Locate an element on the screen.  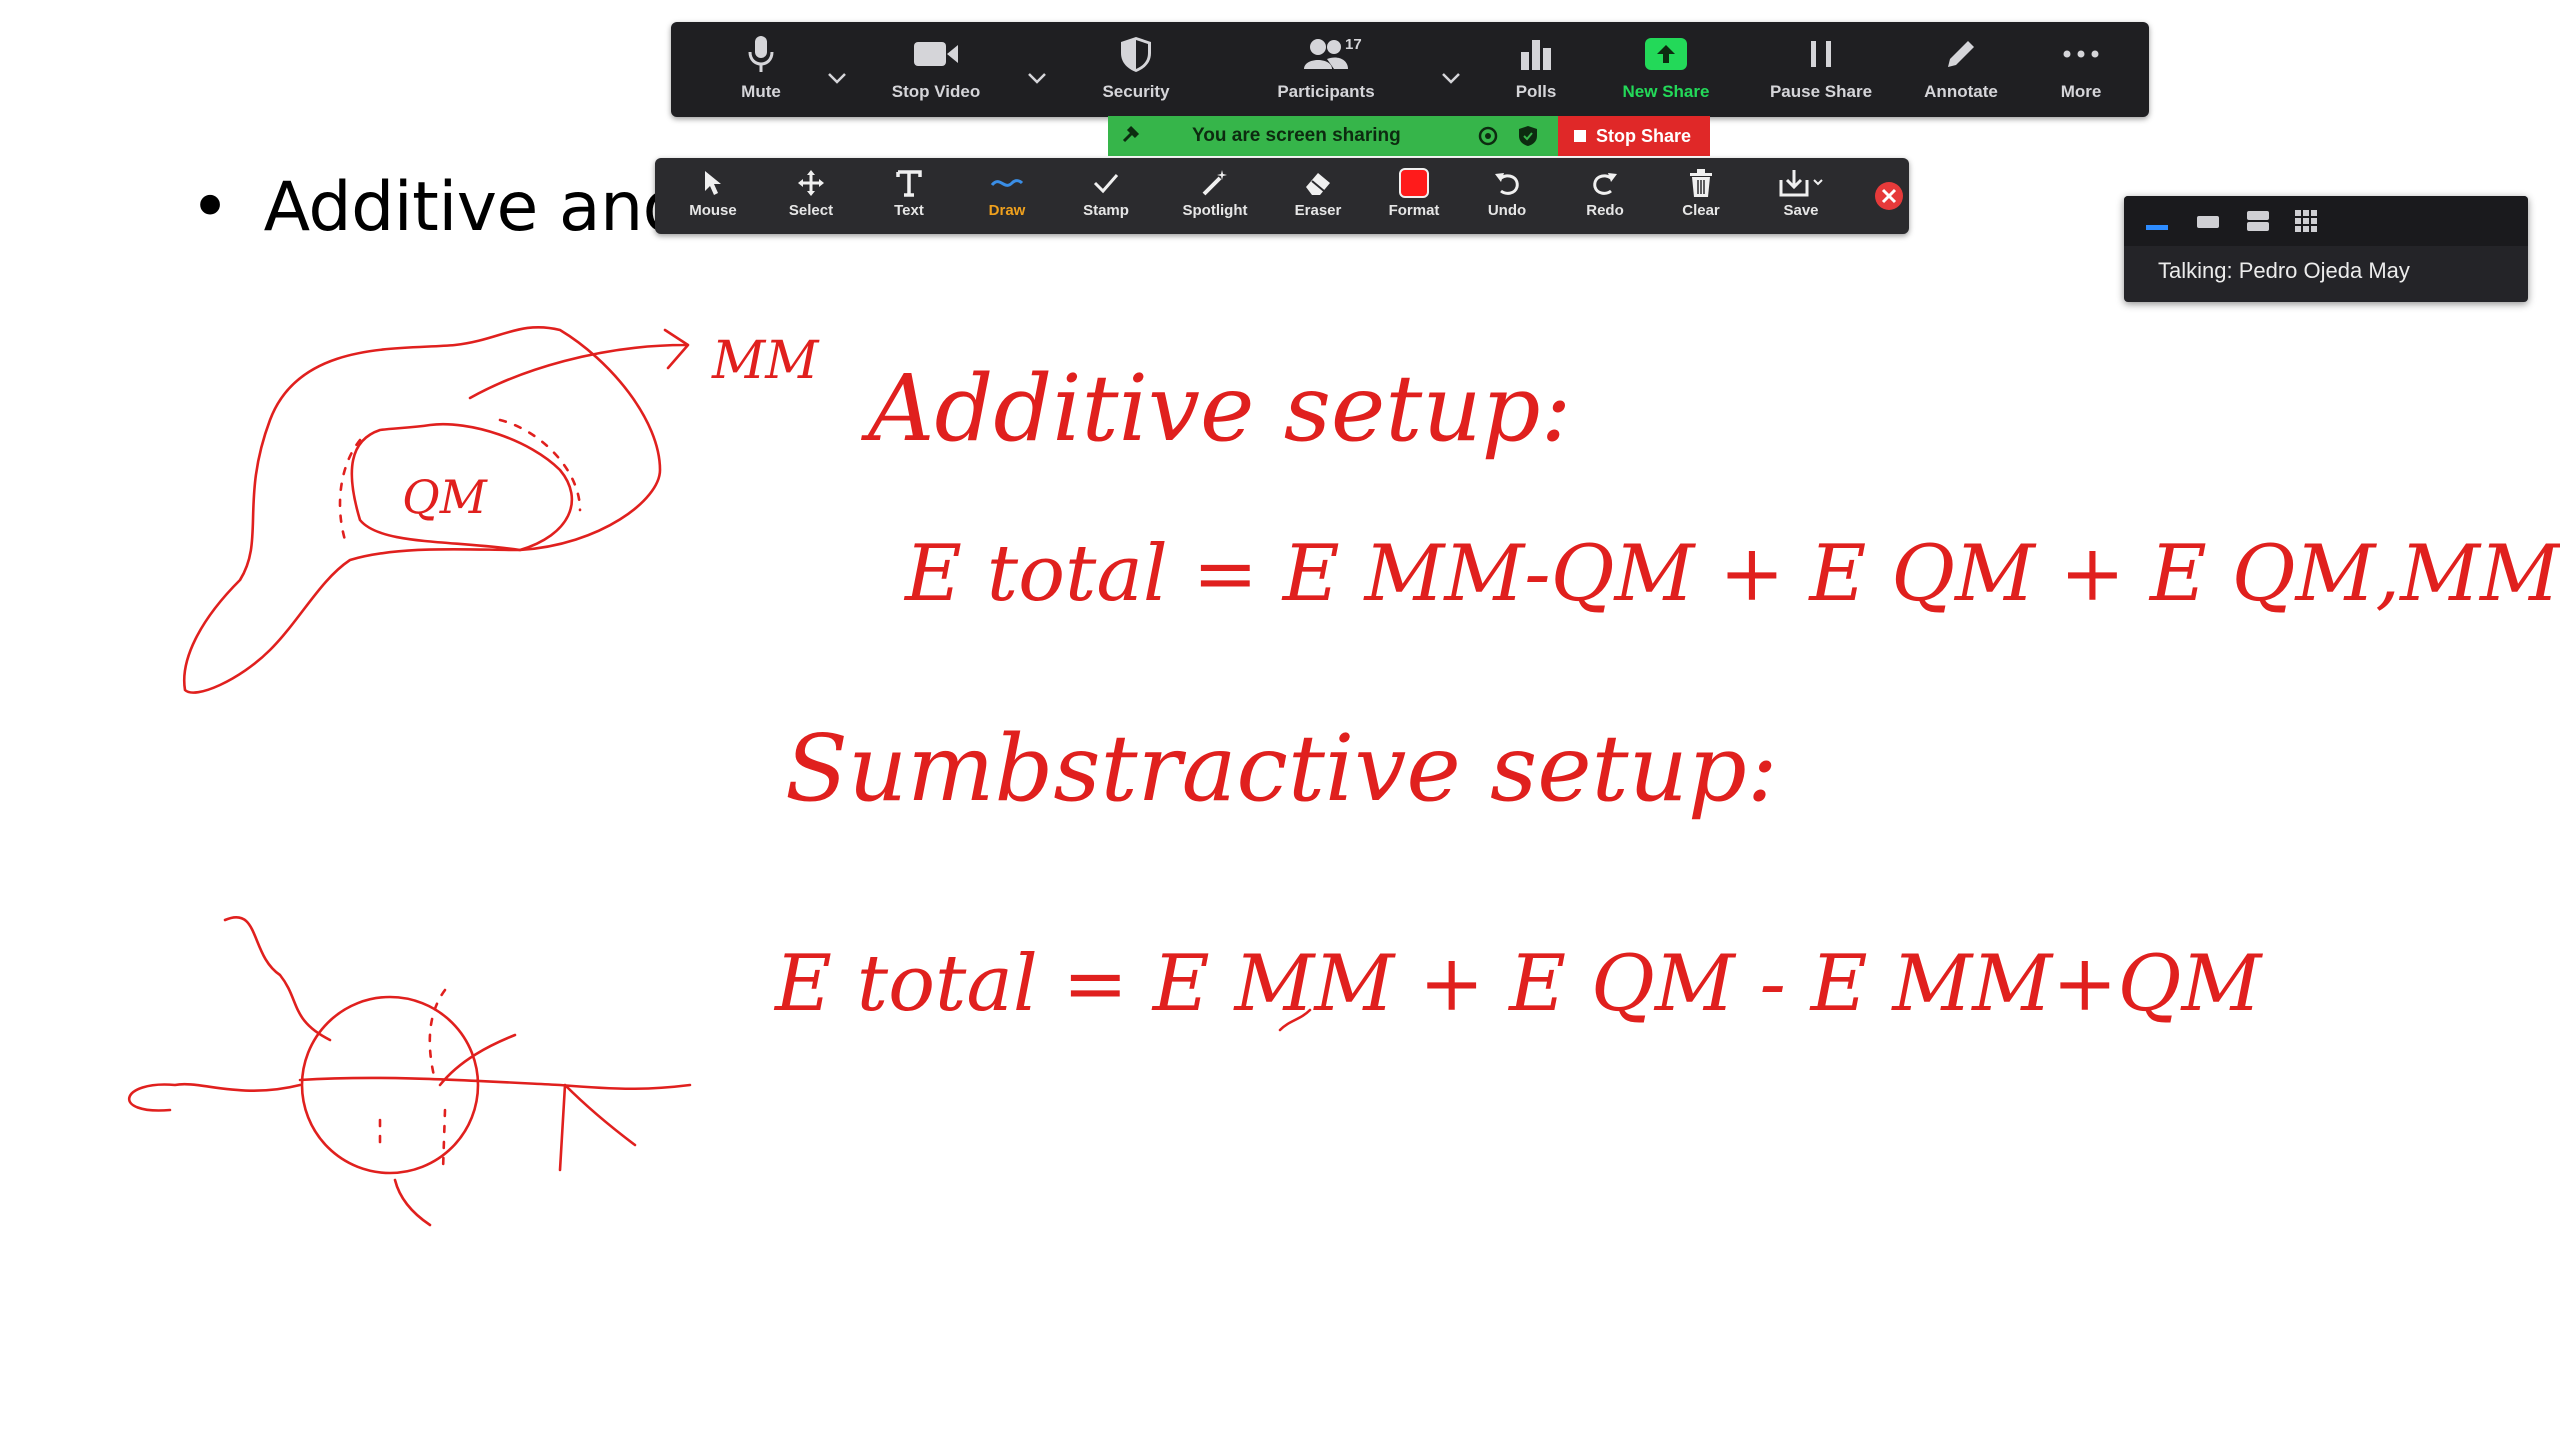
tool-select: Select is located at coordinates (811, 196).